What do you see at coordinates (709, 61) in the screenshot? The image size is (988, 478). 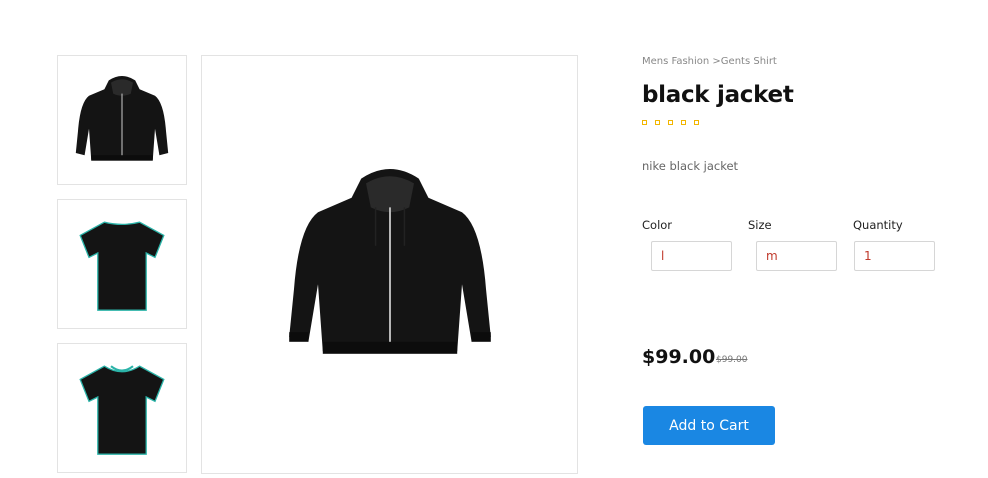 I see `breadcrumb: Mens Fashion >Gents Shirt` at bounding box center [709, 61].